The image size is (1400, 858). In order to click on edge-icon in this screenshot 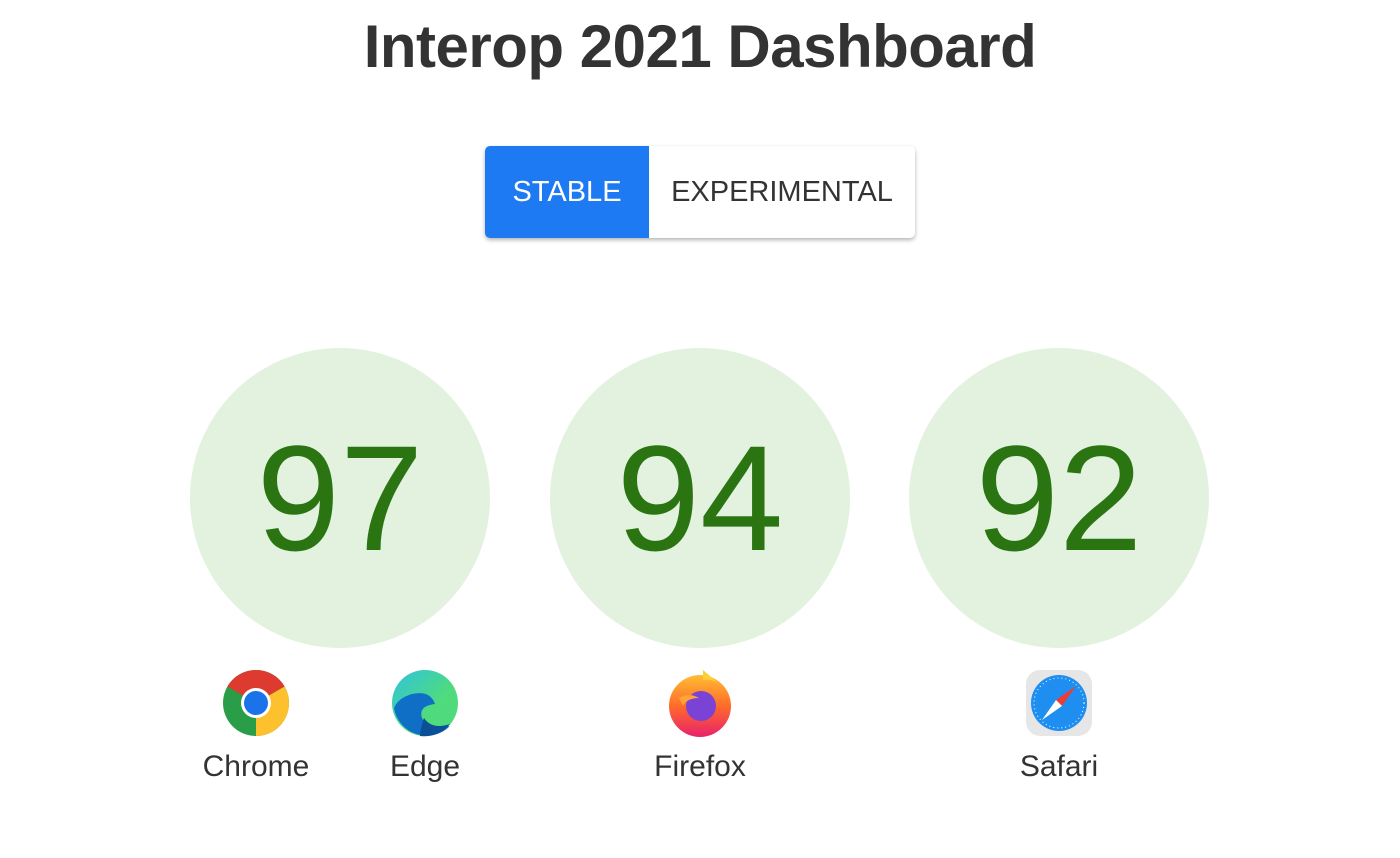, I will do `click(425, 703)`.